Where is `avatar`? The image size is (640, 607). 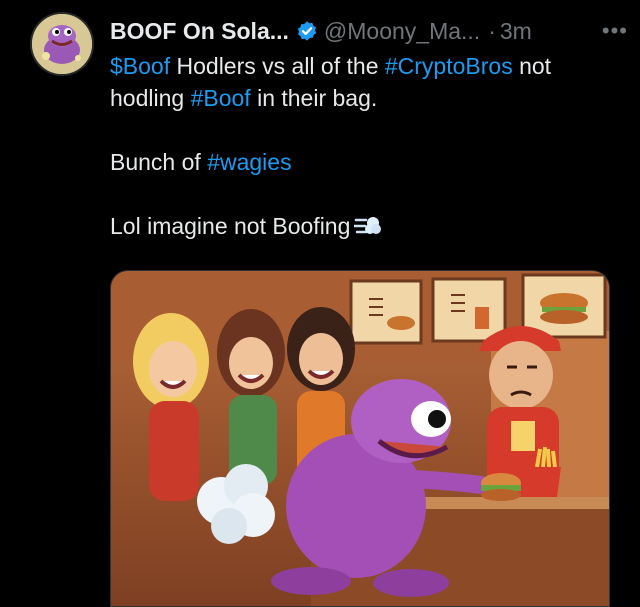
avatar is located at coordinates (62, 44).